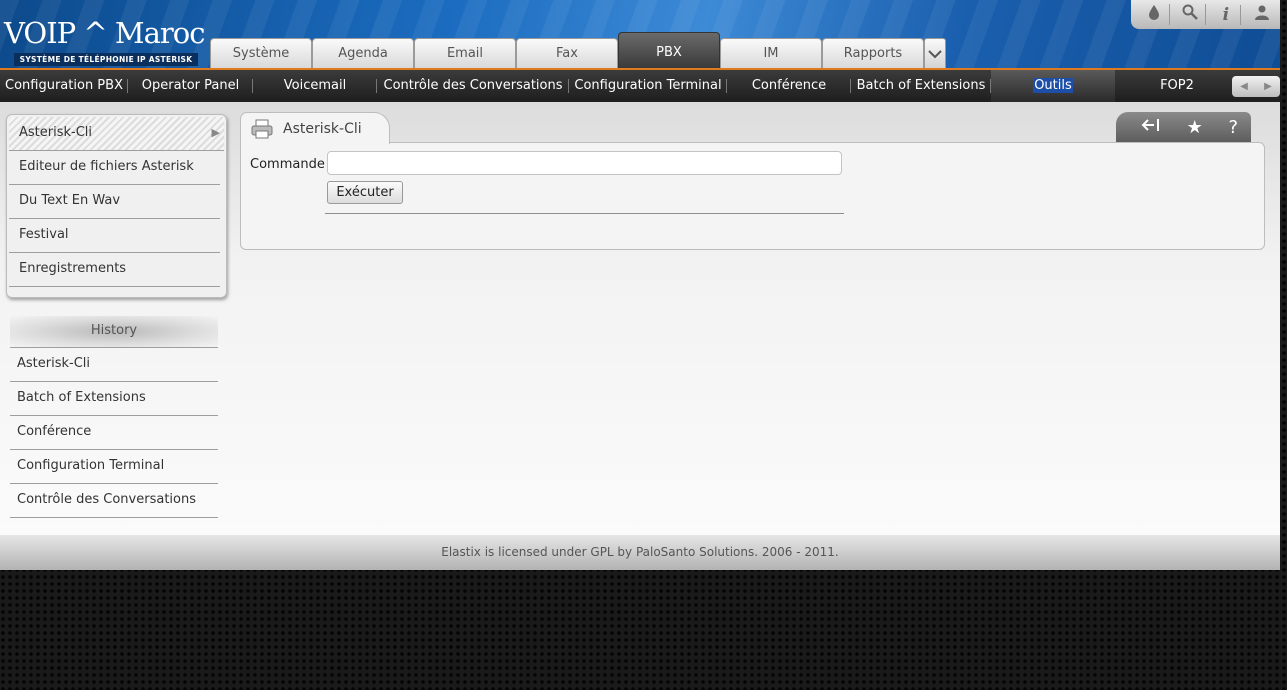 The width and height of the screenshot is (1287, 690). What do you see at coordinates (114, 399) in the screenshot?
I see `history-item: Batch of Extensions` at bounding box center [114, 399].